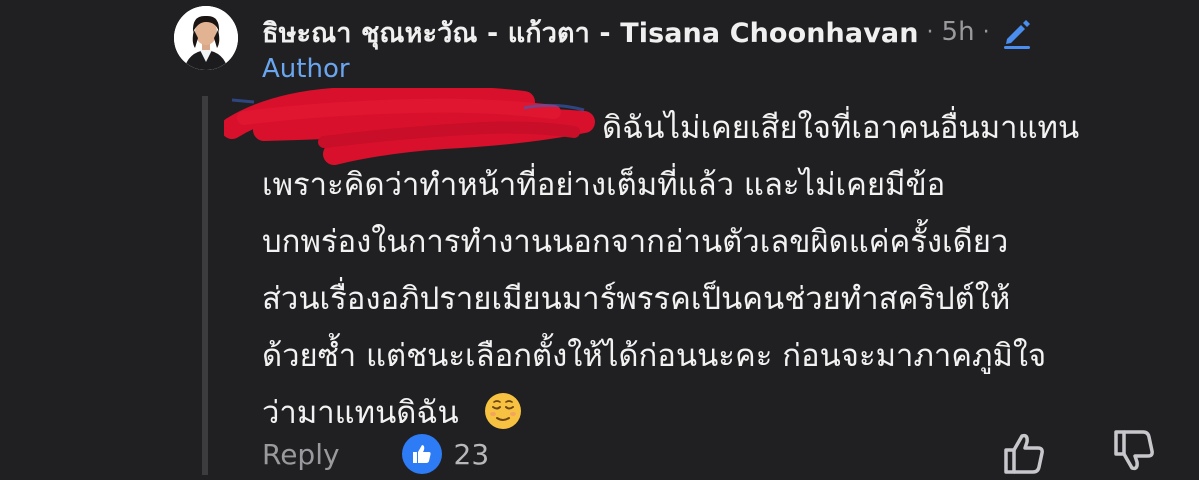 The image size is (1199, 480). What do you see at coordinates (958, 32) in the screenshot?
I see `comment-time: 5h` at bounding box center [958, 32].